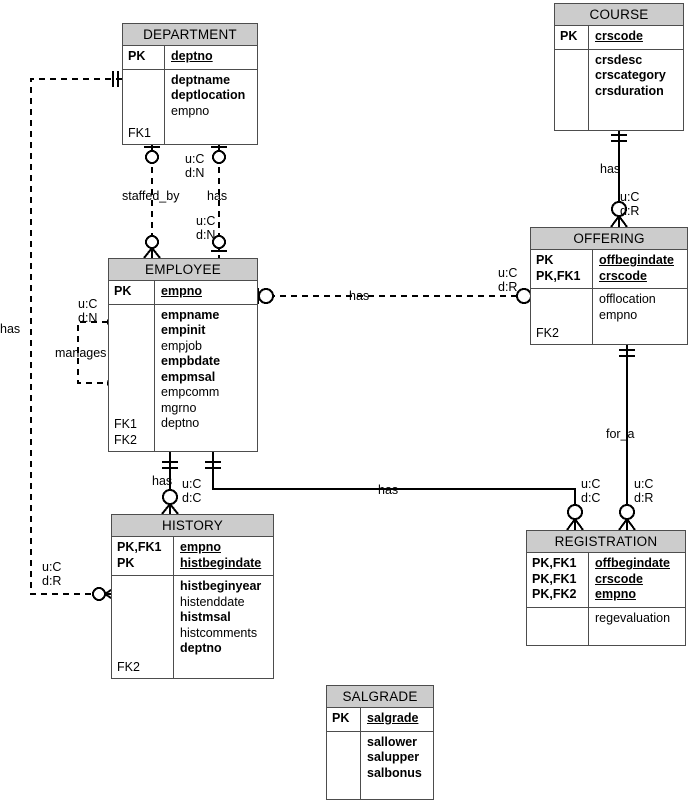 Image resolution: width=690 pixels, height=803 pixels. I want to click on entity-attribute-section: FK1 deptname deptlocation empno, so click(190, 107).